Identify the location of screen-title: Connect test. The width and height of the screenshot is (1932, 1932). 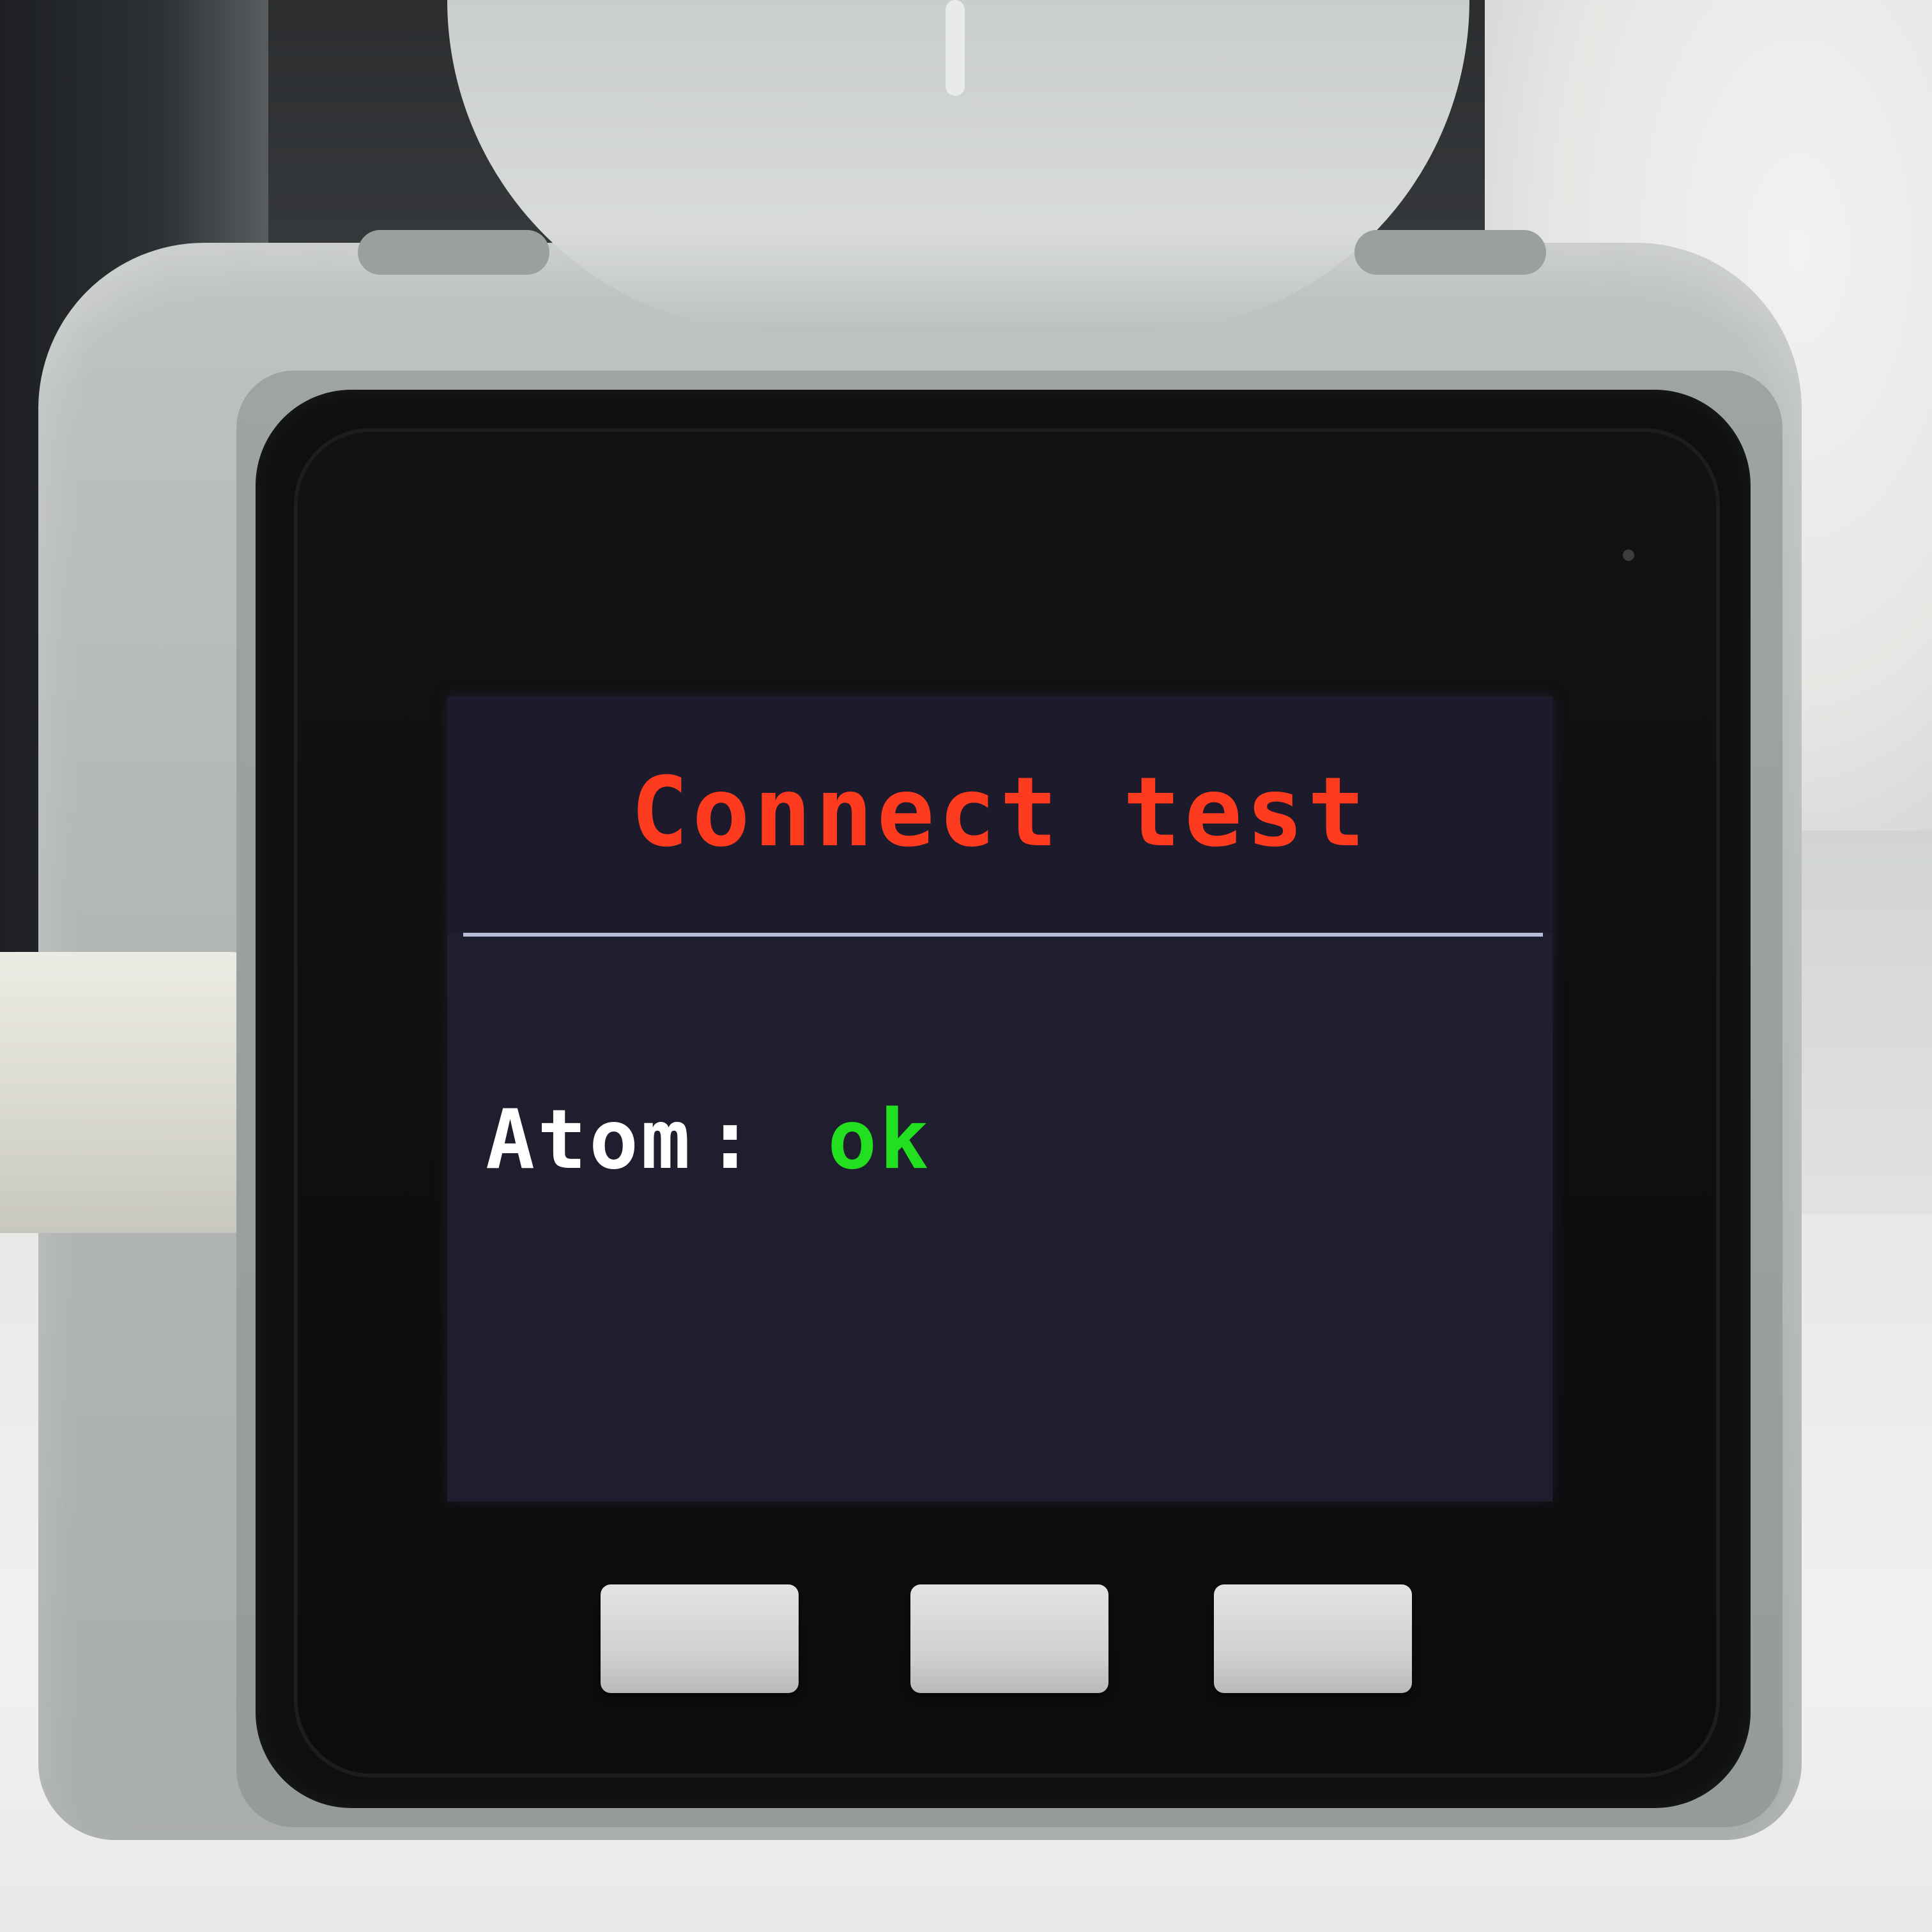
(1000, 812).